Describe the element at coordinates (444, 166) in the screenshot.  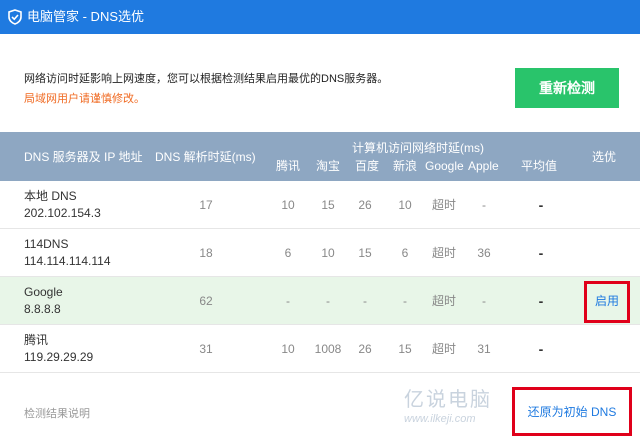
I see `col-google-header: Google` at that location.